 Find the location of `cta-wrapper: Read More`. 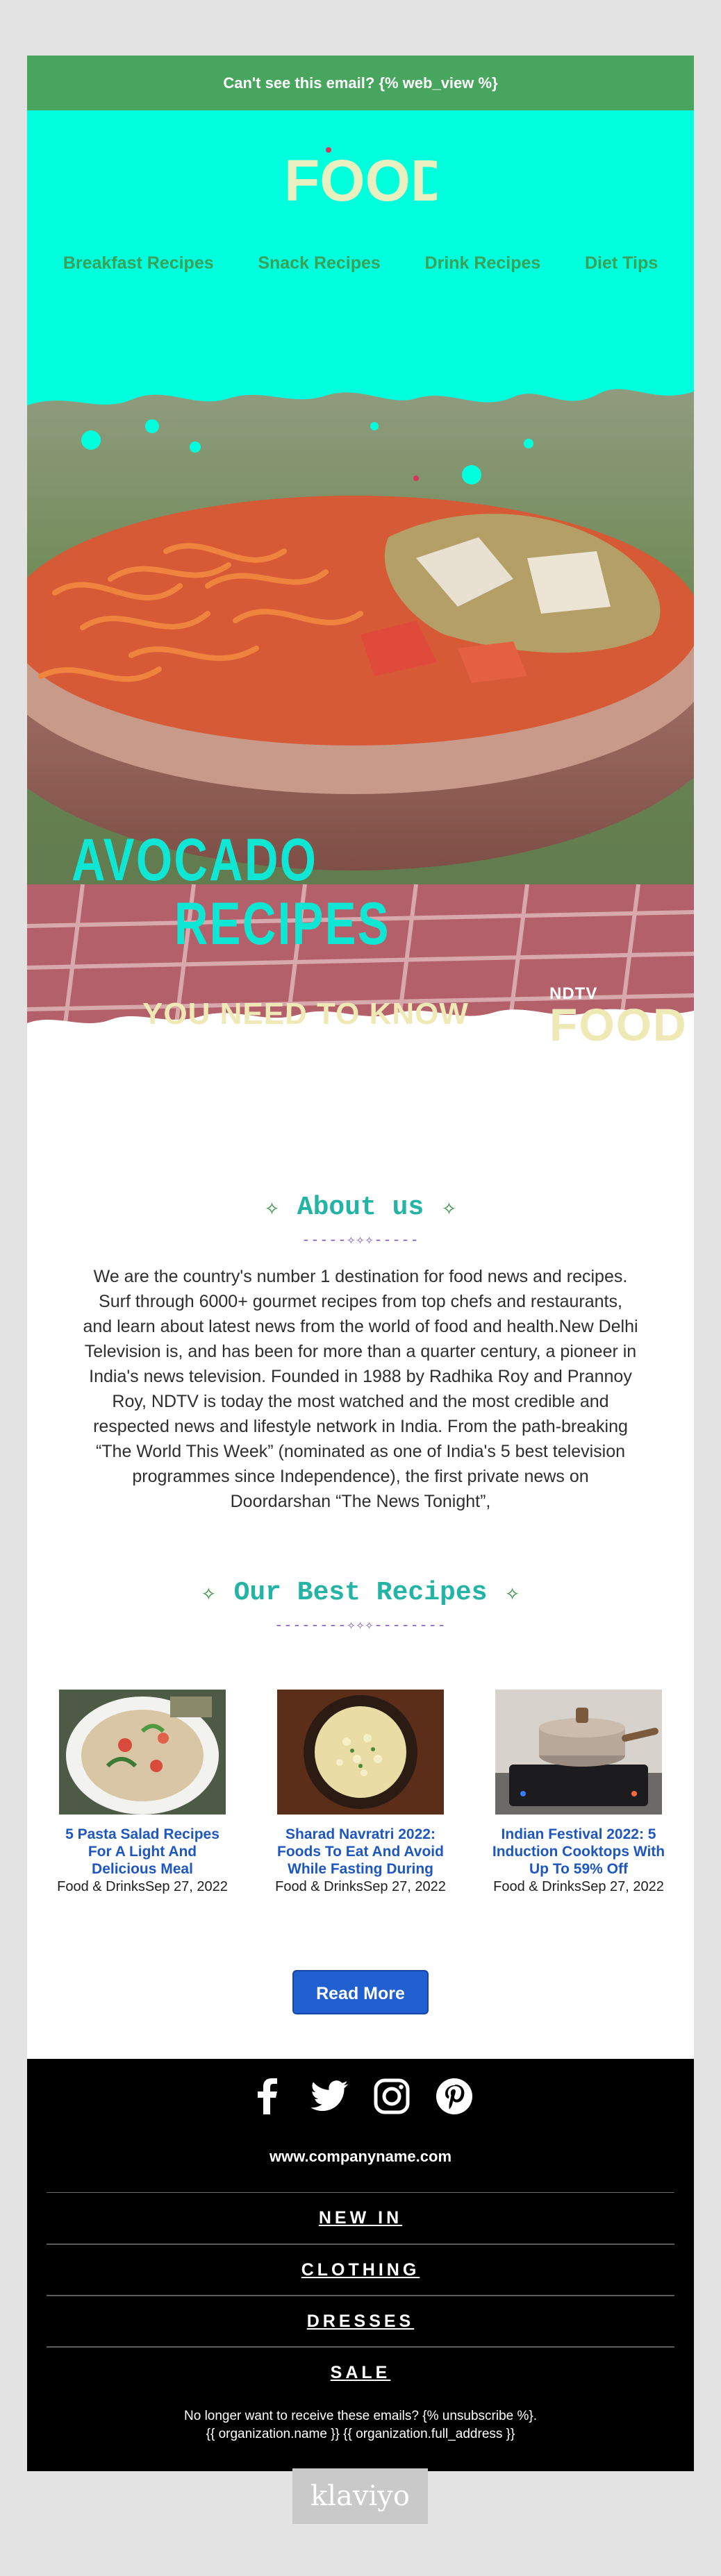

cta-wrapper: Read More is located at coordinates (360, 1977).